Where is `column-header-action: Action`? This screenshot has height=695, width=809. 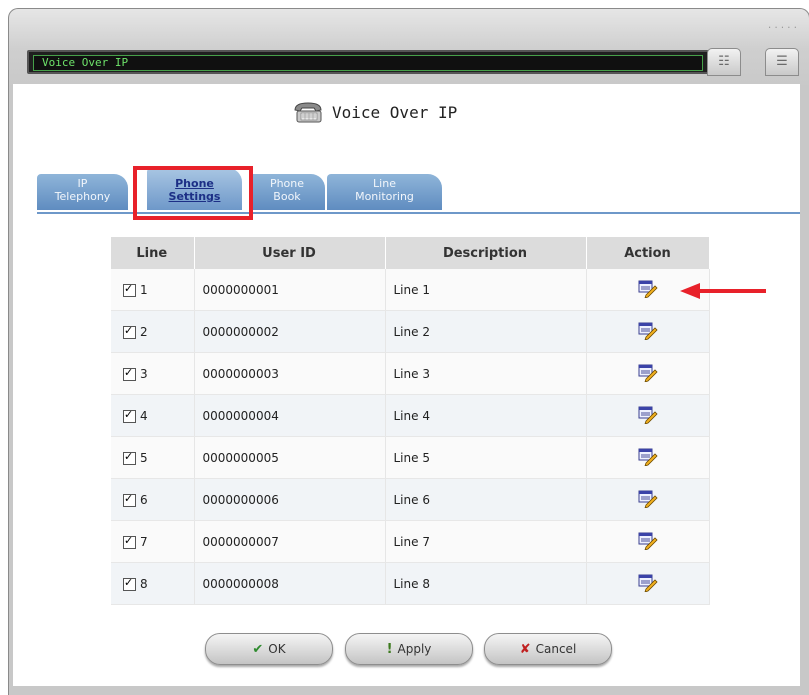 column-header-action: Action is located at coordinates (648, 253).